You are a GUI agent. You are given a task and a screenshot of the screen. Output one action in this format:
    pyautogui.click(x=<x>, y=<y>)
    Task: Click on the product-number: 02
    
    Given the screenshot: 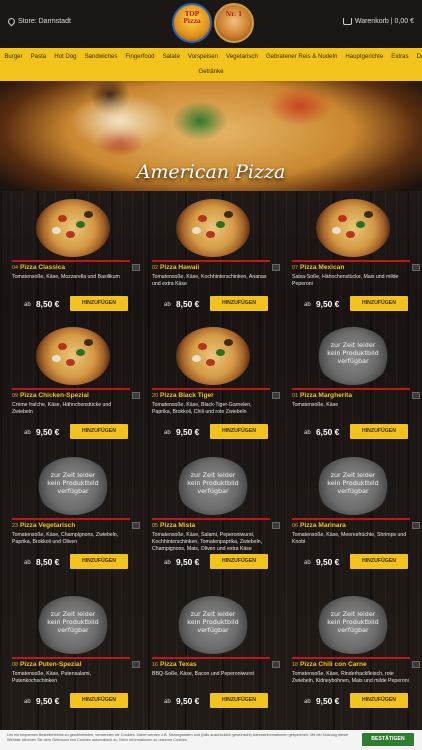 What is the action you would take?
    pyautogui.click(x=155, y=268)
    